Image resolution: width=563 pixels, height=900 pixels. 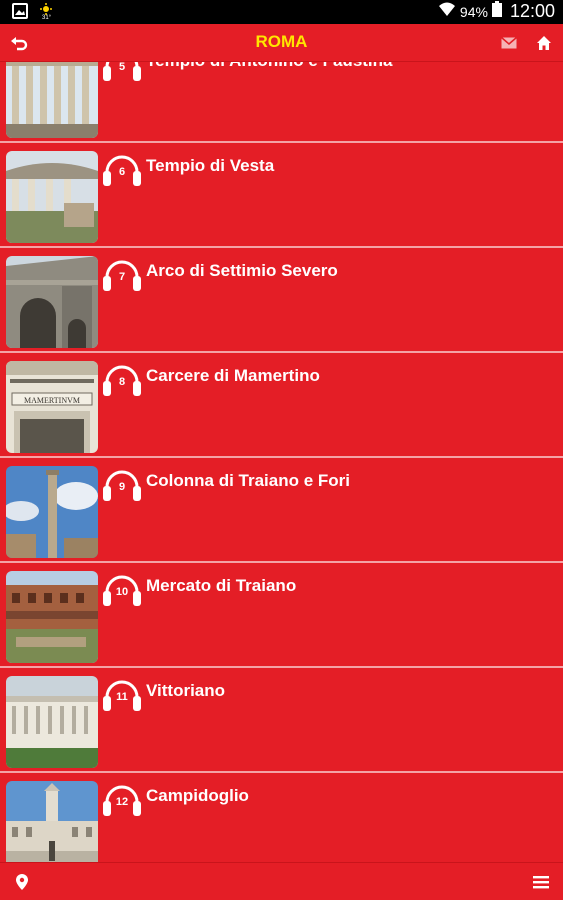 What do you see at coordinates (496, 11) in the screenshot?
I see `battery-icon` at bounding box center [496, 11].